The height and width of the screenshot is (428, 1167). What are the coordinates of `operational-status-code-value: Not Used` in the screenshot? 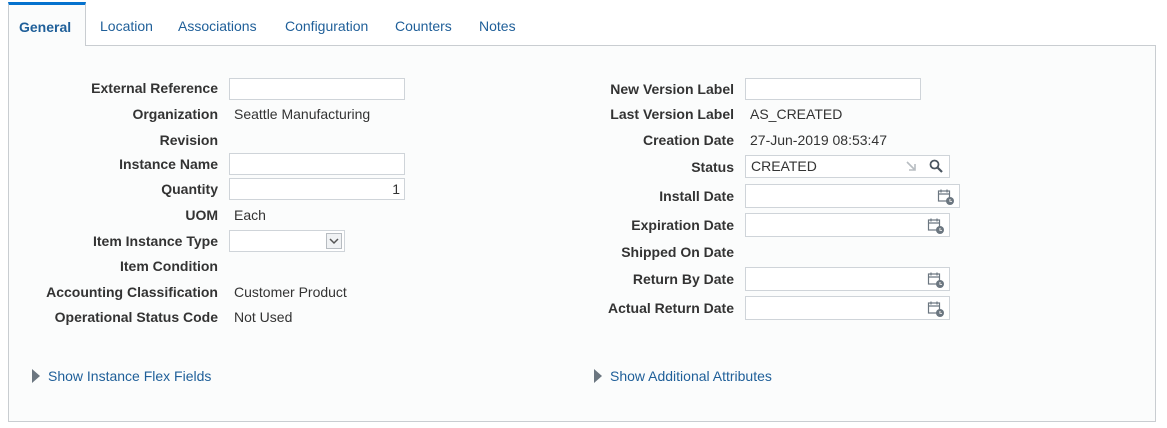 It's located at (263, 317).